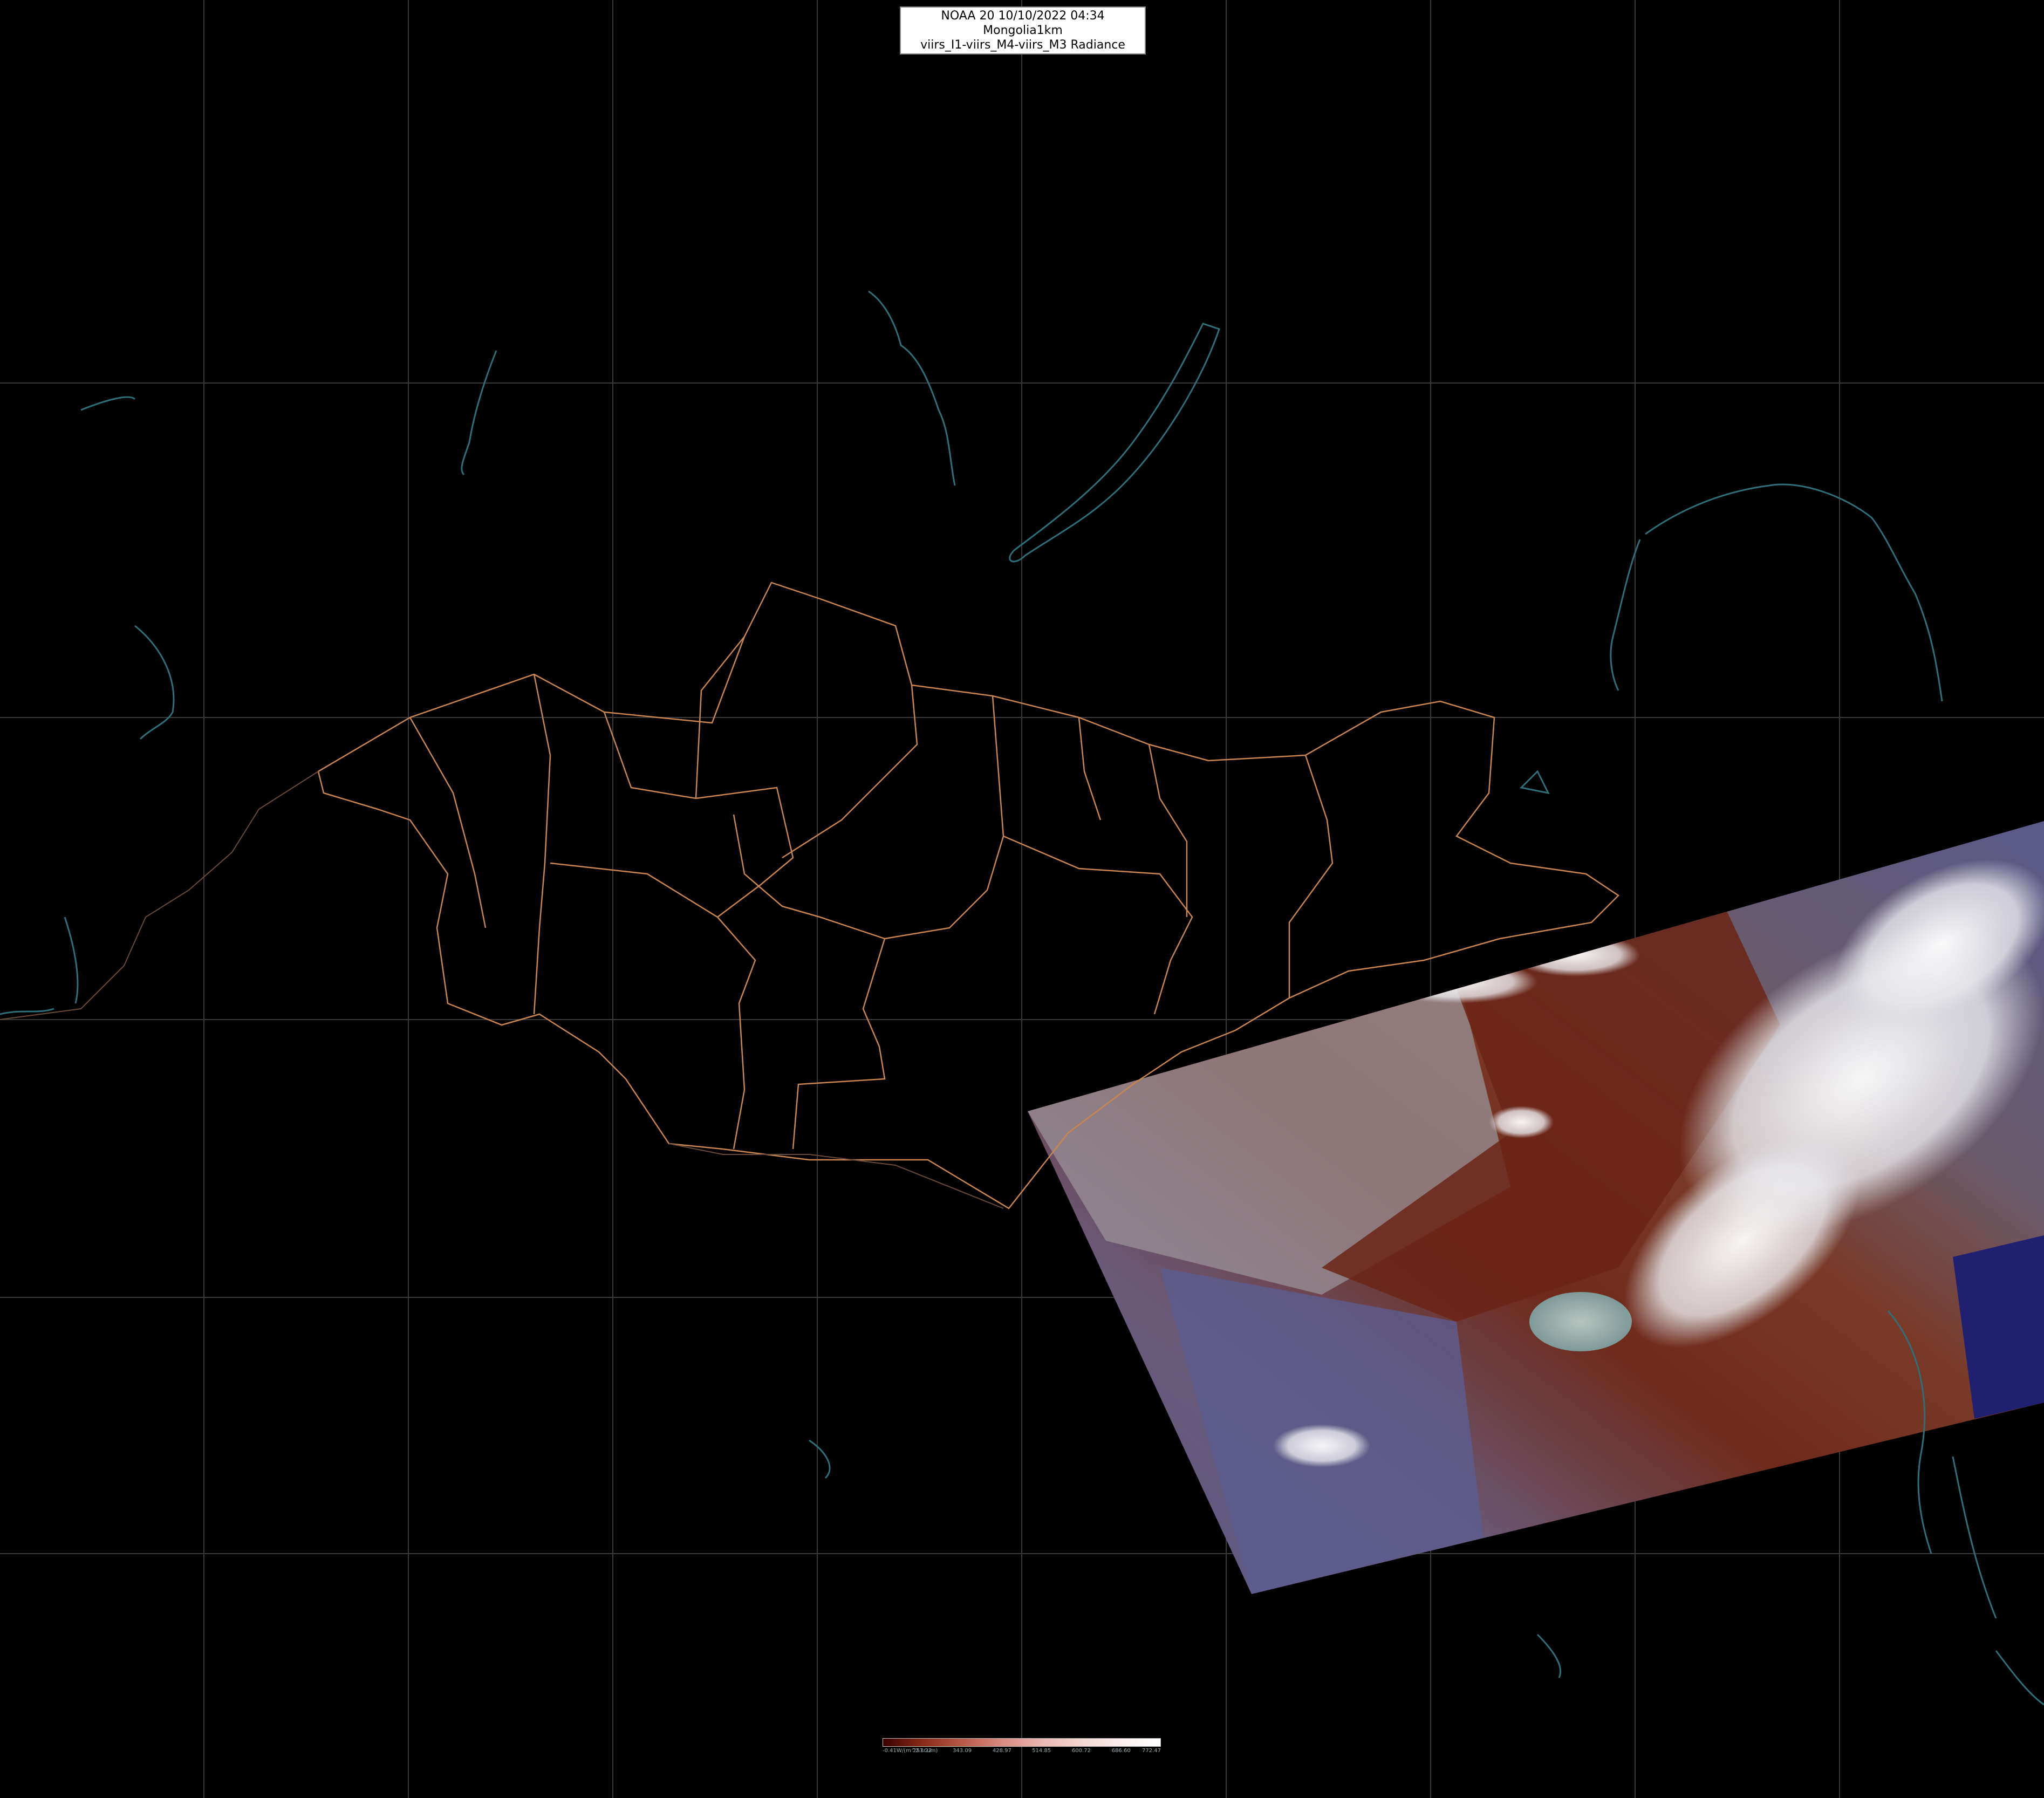  Describe the element at coordinates (962, 1751) in the screenshot. I see `colorbar-label: 343.09` at that location.